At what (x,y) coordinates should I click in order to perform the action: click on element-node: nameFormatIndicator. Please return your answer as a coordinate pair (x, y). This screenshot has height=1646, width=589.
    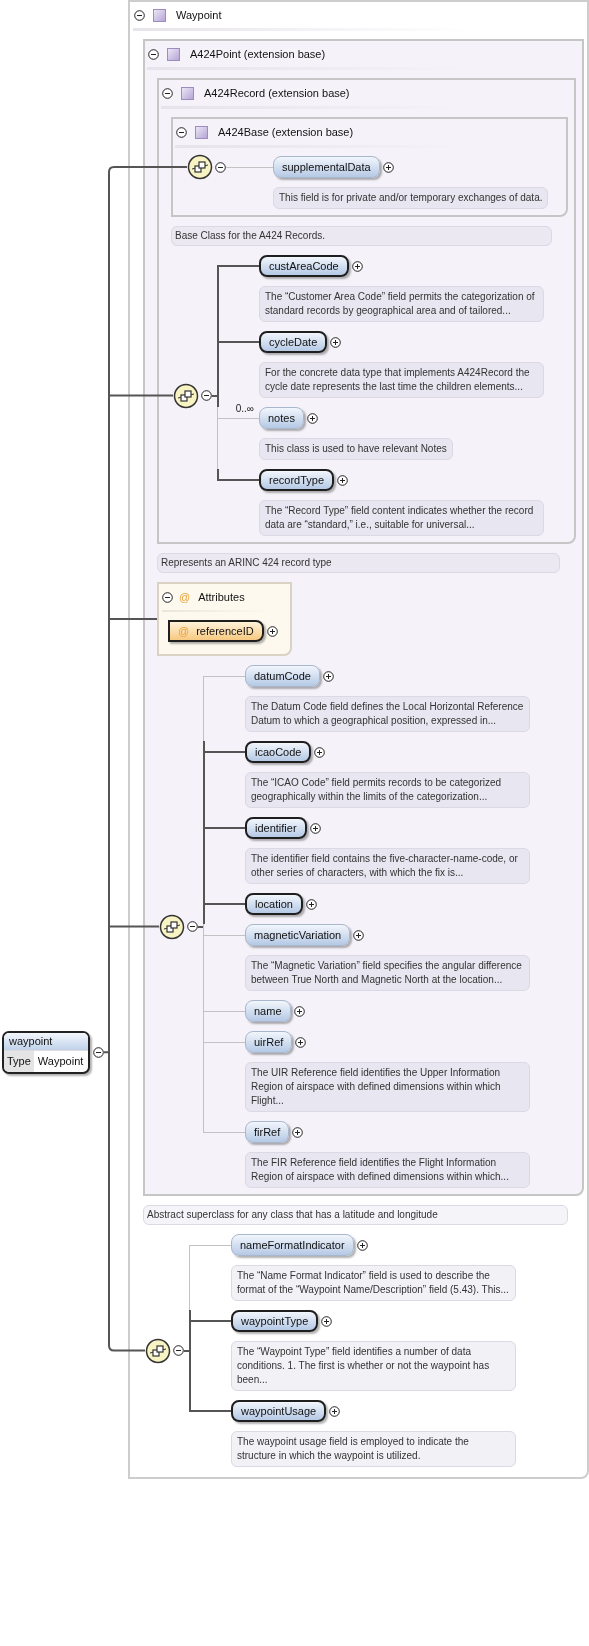
    Looking at the image, I should click on (292, 1245).